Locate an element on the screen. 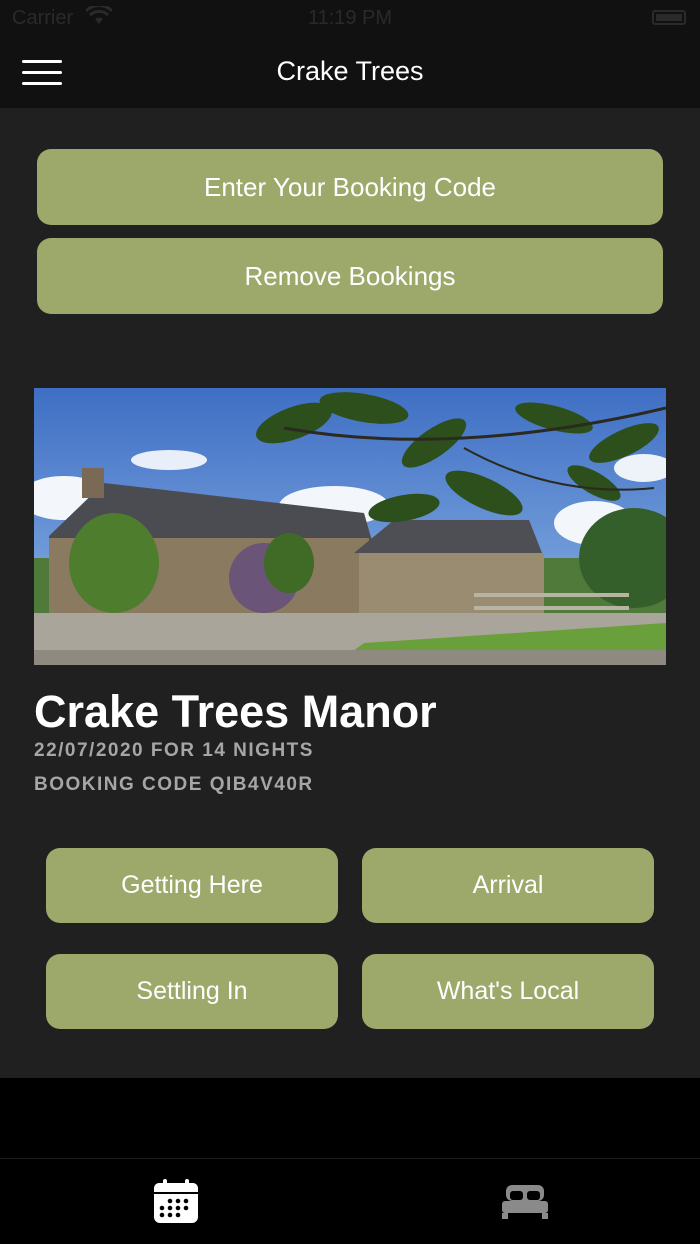 This screenshot has width=700, height=1244. enter-booking-code-button: Enter Your Booking Code is located at coordinates (350, 187).